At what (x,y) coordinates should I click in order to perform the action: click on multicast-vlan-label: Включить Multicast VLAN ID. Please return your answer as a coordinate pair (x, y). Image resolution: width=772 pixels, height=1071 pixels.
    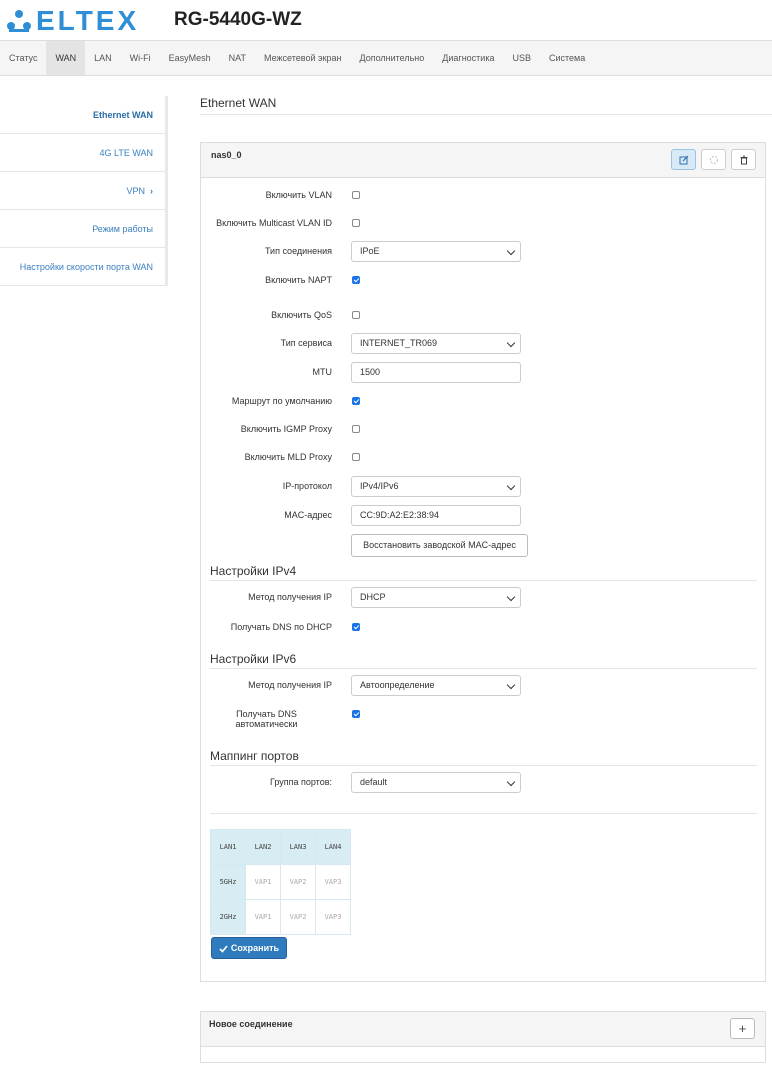
    Looking at the image, I should click on (274, 223).